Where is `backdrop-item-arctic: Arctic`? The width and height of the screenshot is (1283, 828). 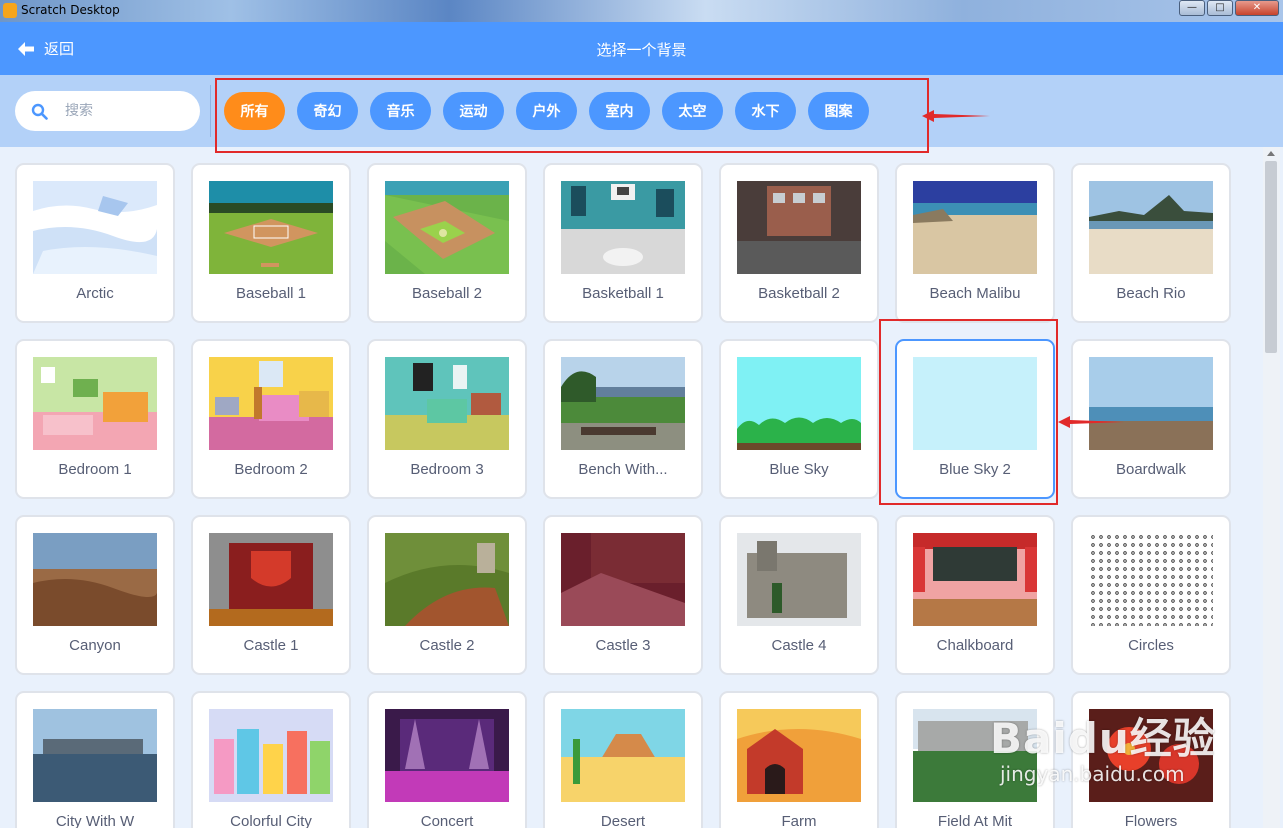 backdrop-item-arctic: Arctic is located at coordinates (95, 243).